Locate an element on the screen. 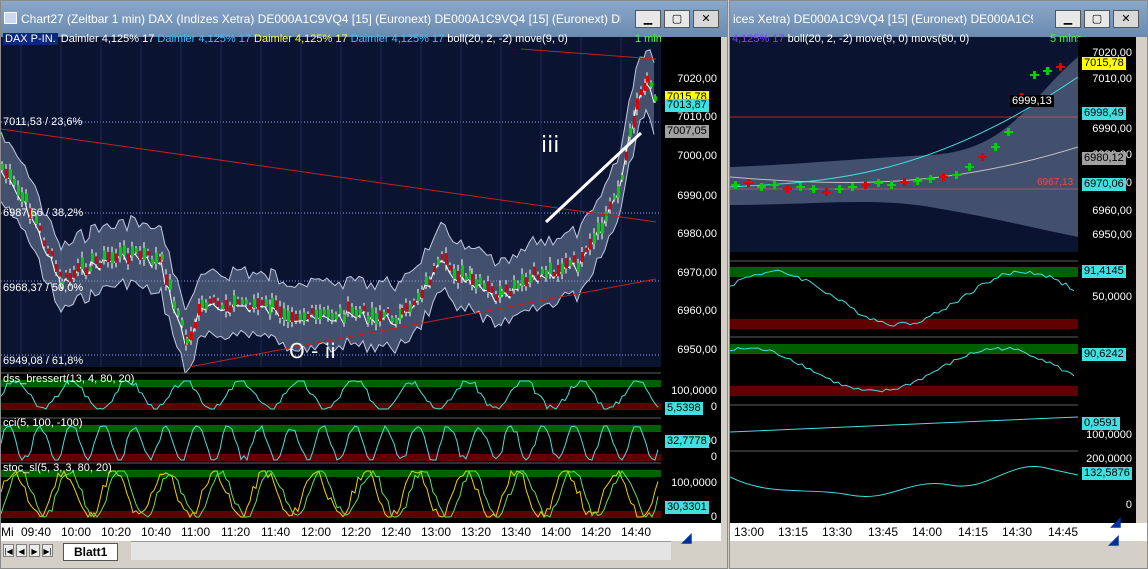 This screenshot has height=569, width=1148. time-label: 13:15 is located at coordinates (793, 532).